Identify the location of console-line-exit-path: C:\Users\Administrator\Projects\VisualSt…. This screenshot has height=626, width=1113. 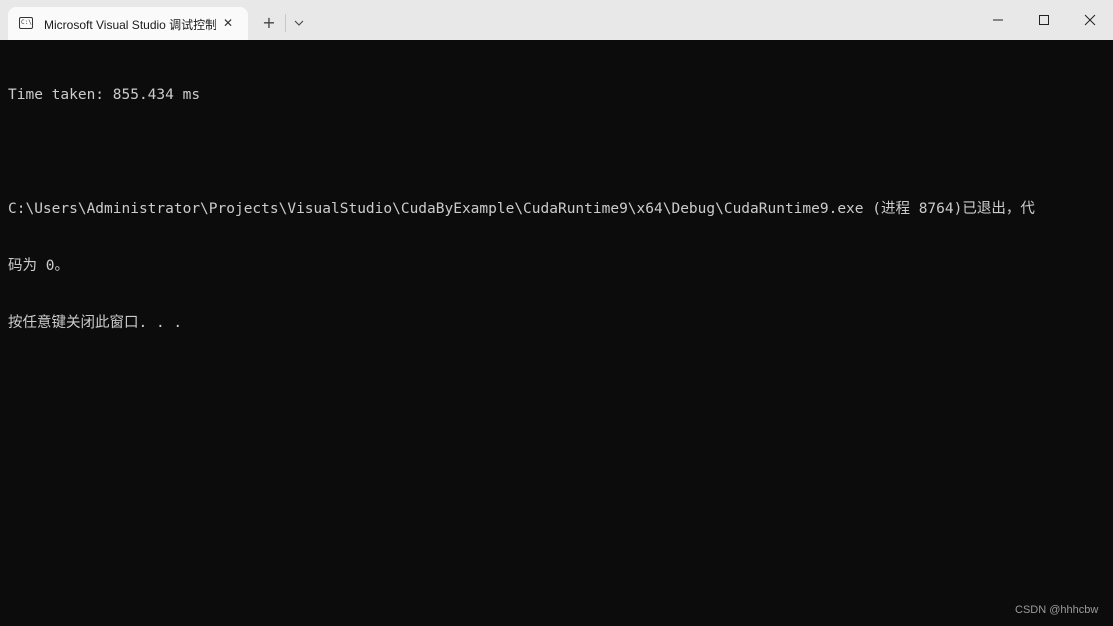
(521, 209).